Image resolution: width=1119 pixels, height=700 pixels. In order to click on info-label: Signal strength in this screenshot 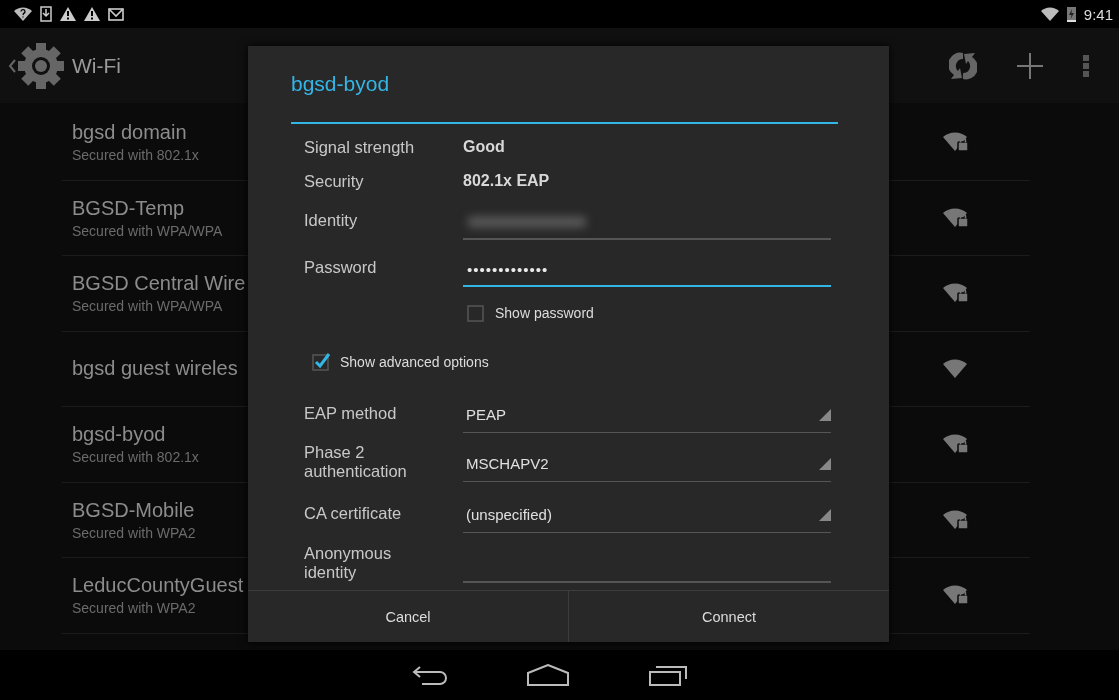, I will do `click(360, 147)`.